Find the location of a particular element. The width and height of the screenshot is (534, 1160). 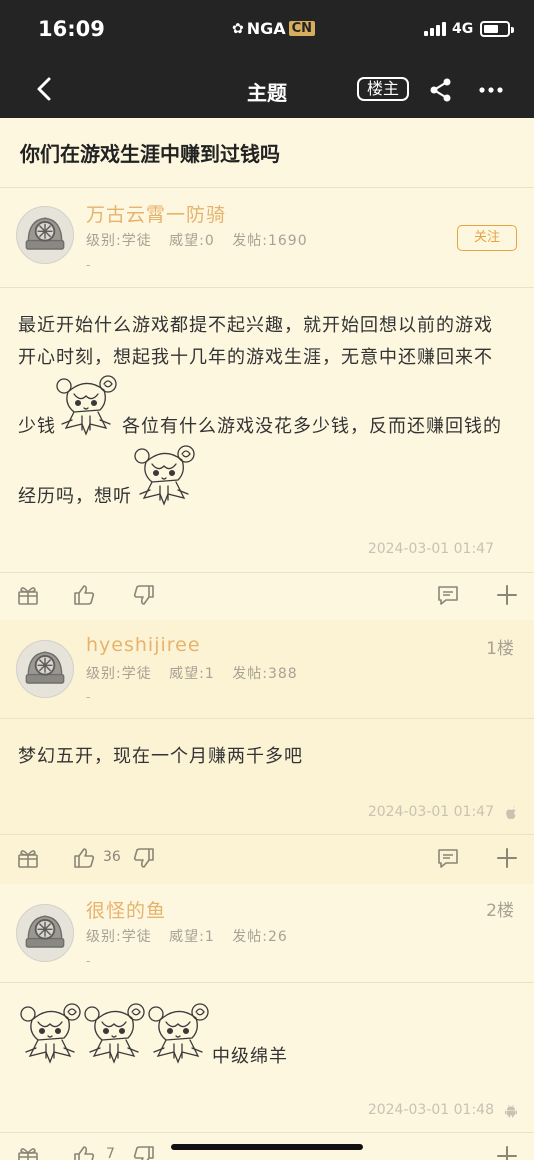

home-indicator is located at coordinates (267, 1147).